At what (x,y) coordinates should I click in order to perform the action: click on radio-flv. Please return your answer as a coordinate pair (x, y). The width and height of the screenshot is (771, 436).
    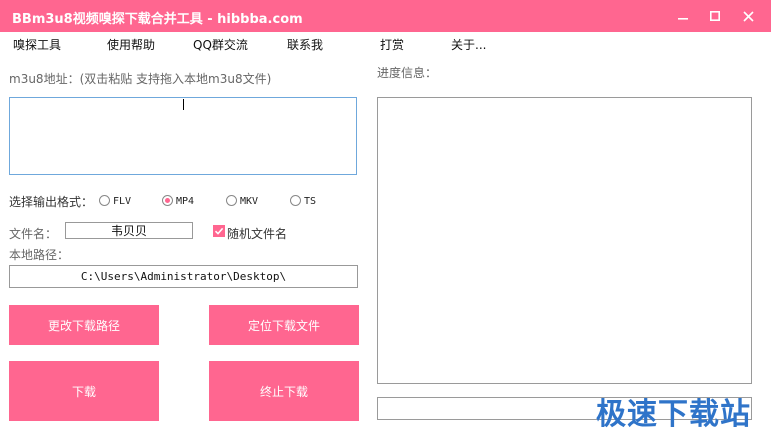
    Looking at the image, I should click on (104, 200).